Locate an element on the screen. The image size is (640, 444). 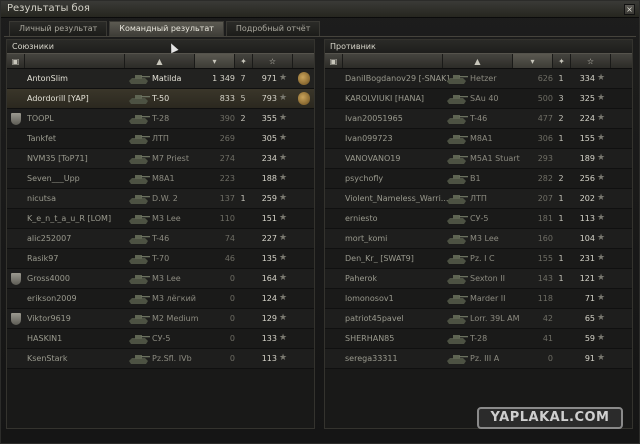
kills-value: 7 is located at coordinates (243, 78).